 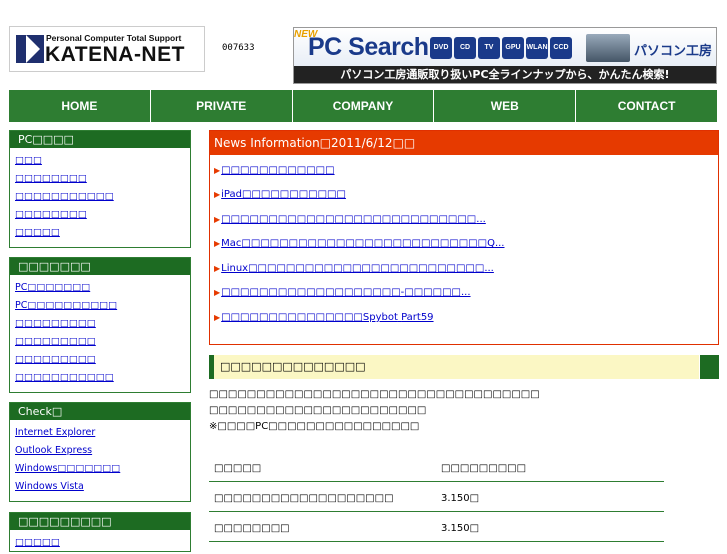 I want to click on table-header-row: □□□□□ □□□□□□□□□, so click(x=436, y=469).